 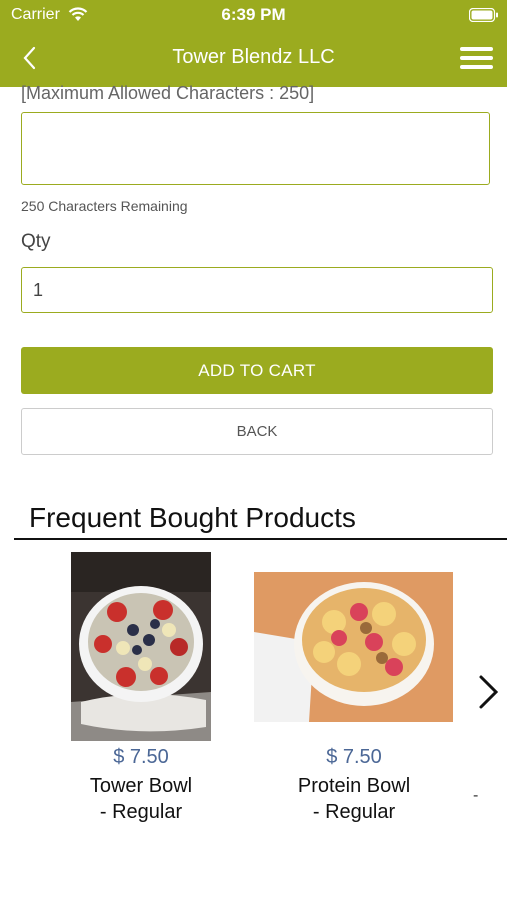 I want to click on partial-next-product: -, so click(x=476, y=795).